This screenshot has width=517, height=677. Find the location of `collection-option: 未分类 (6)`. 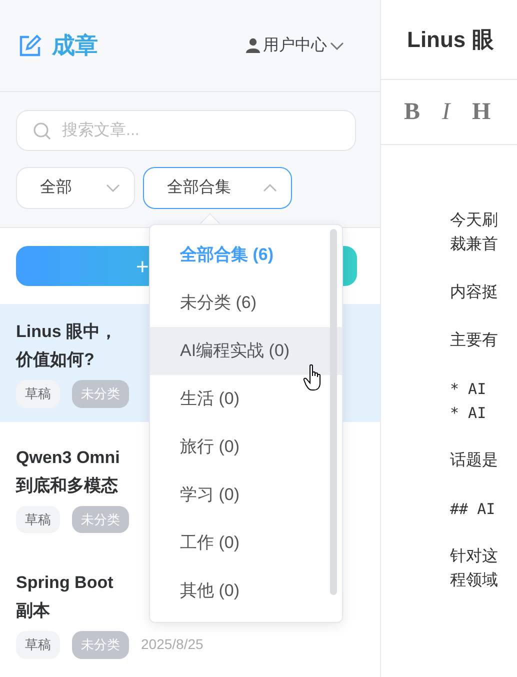

collection-option: 未分类 (6) is located at coordinates (246, 303).